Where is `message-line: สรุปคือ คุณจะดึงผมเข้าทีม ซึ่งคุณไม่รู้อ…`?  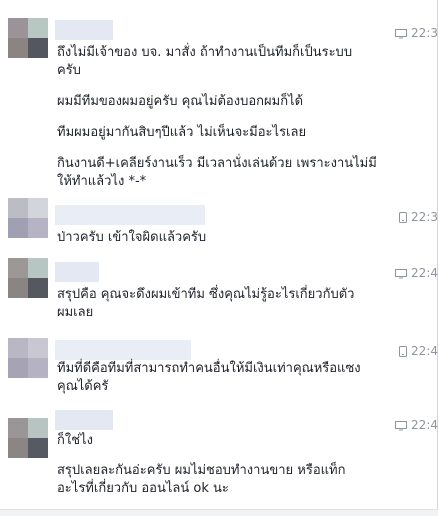 message-line: สรุปคือ คุณจะดึงผมเข้าทีม ซึ่งคุณไม่รู้อ… is located at coordinates (206, 294).